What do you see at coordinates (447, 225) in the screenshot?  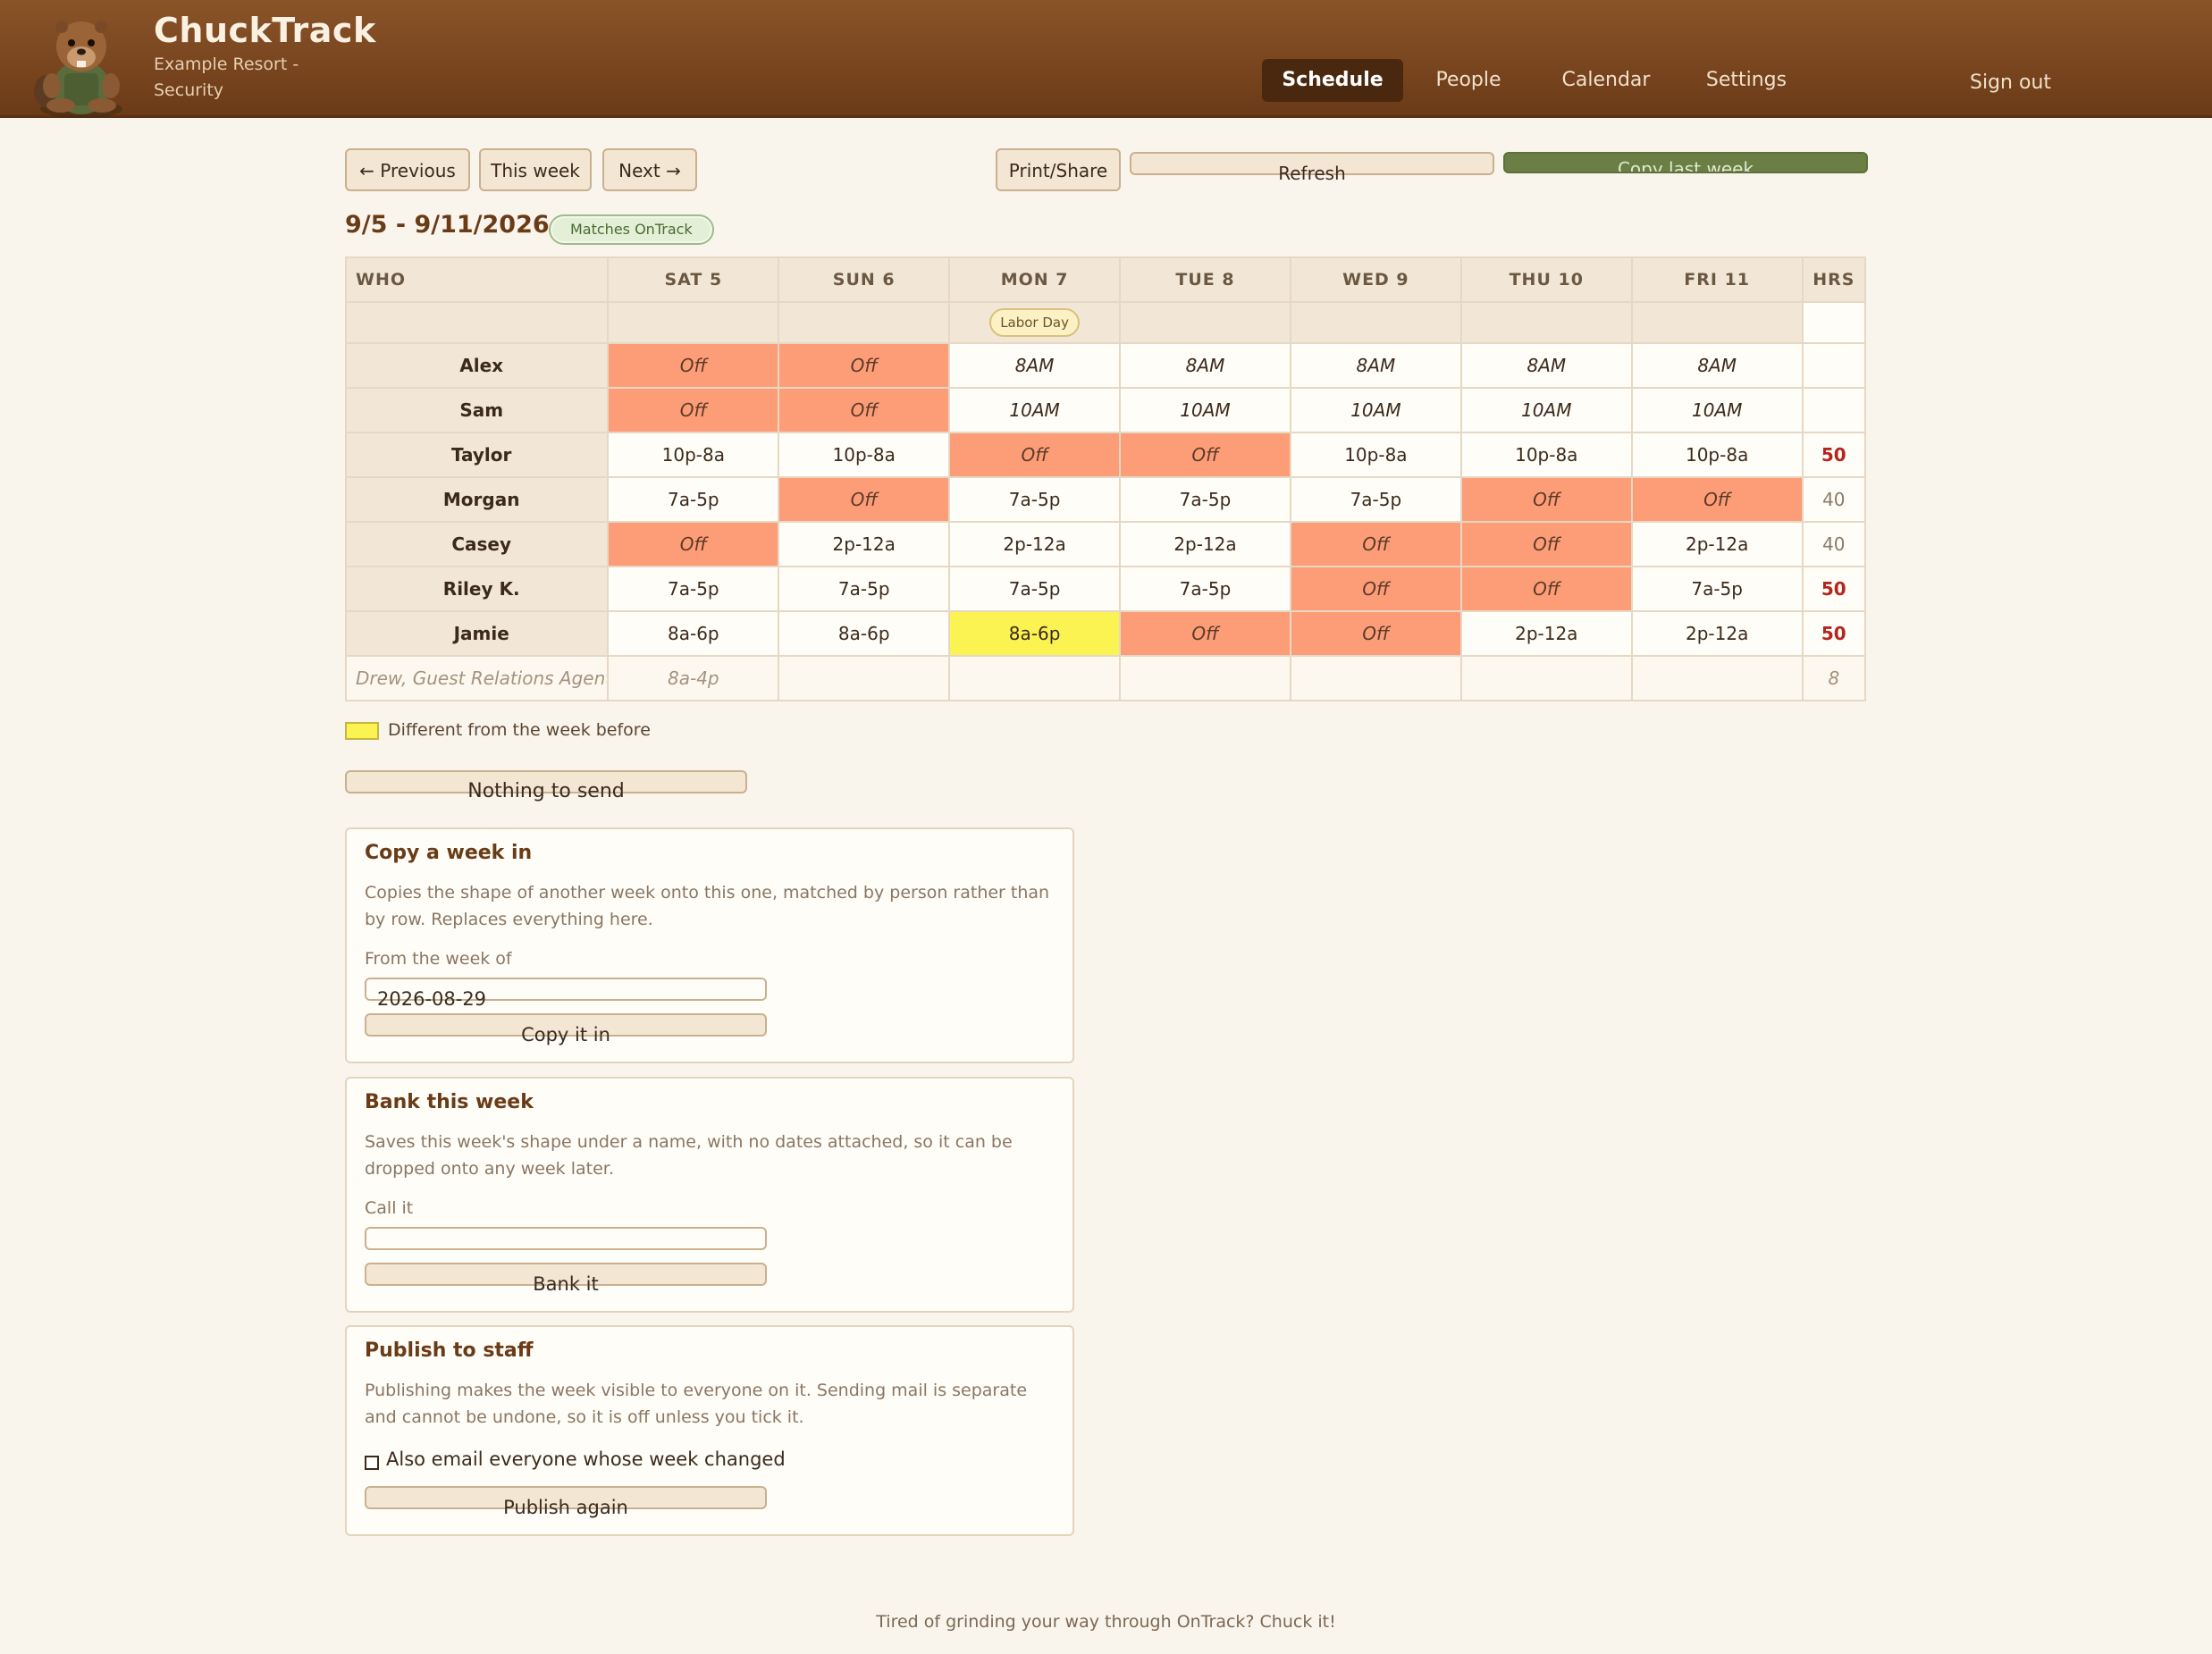 I see `week-range-title: 9/5 - 9/11/2026` at bounding box center [447, 225].